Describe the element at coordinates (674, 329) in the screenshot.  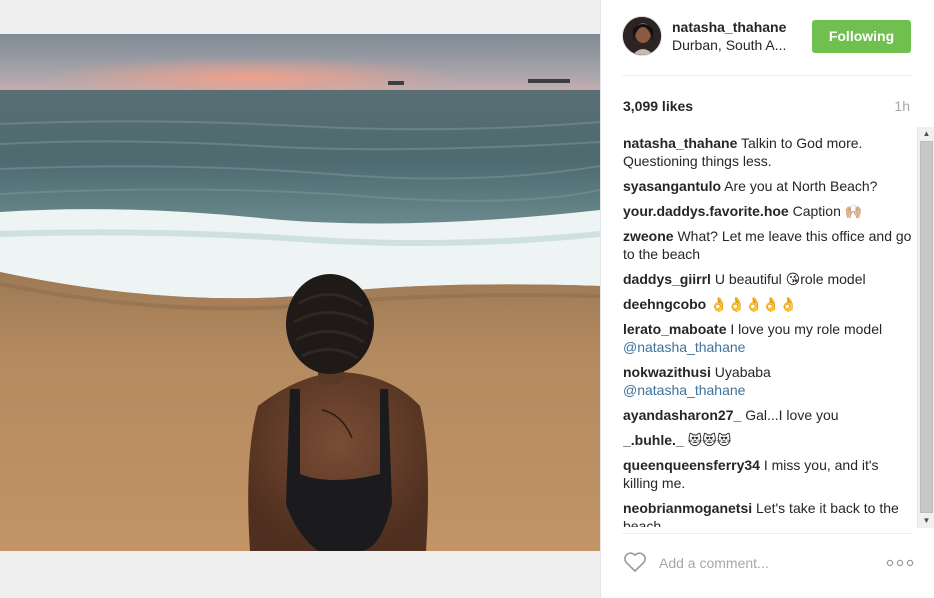
I see `comment-user: lerato_maboate` at that location.